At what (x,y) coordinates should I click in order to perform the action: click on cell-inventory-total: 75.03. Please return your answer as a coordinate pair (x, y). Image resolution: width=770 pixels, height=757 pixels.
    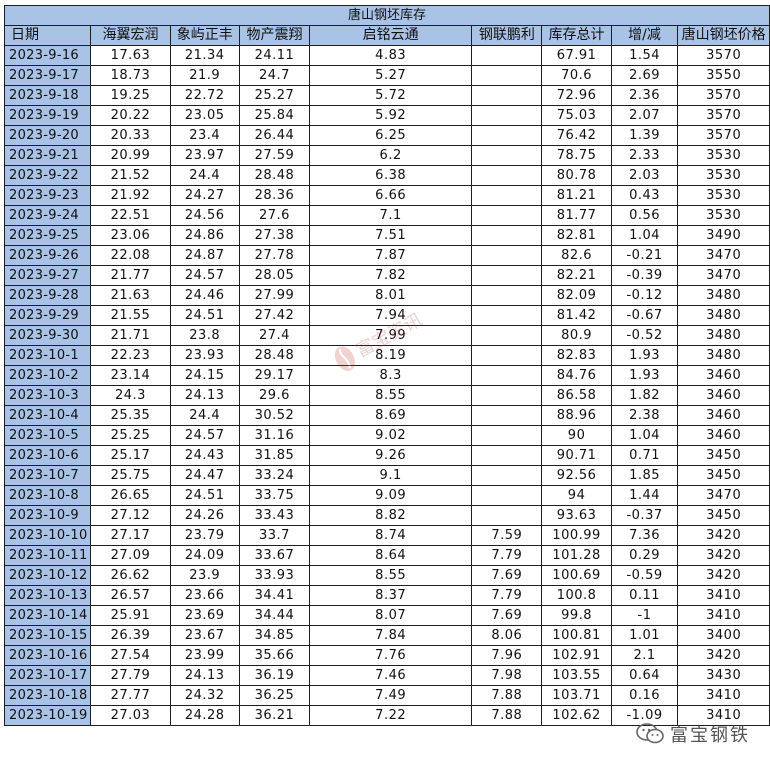
    Looking at the image, I should click on (576, 115).